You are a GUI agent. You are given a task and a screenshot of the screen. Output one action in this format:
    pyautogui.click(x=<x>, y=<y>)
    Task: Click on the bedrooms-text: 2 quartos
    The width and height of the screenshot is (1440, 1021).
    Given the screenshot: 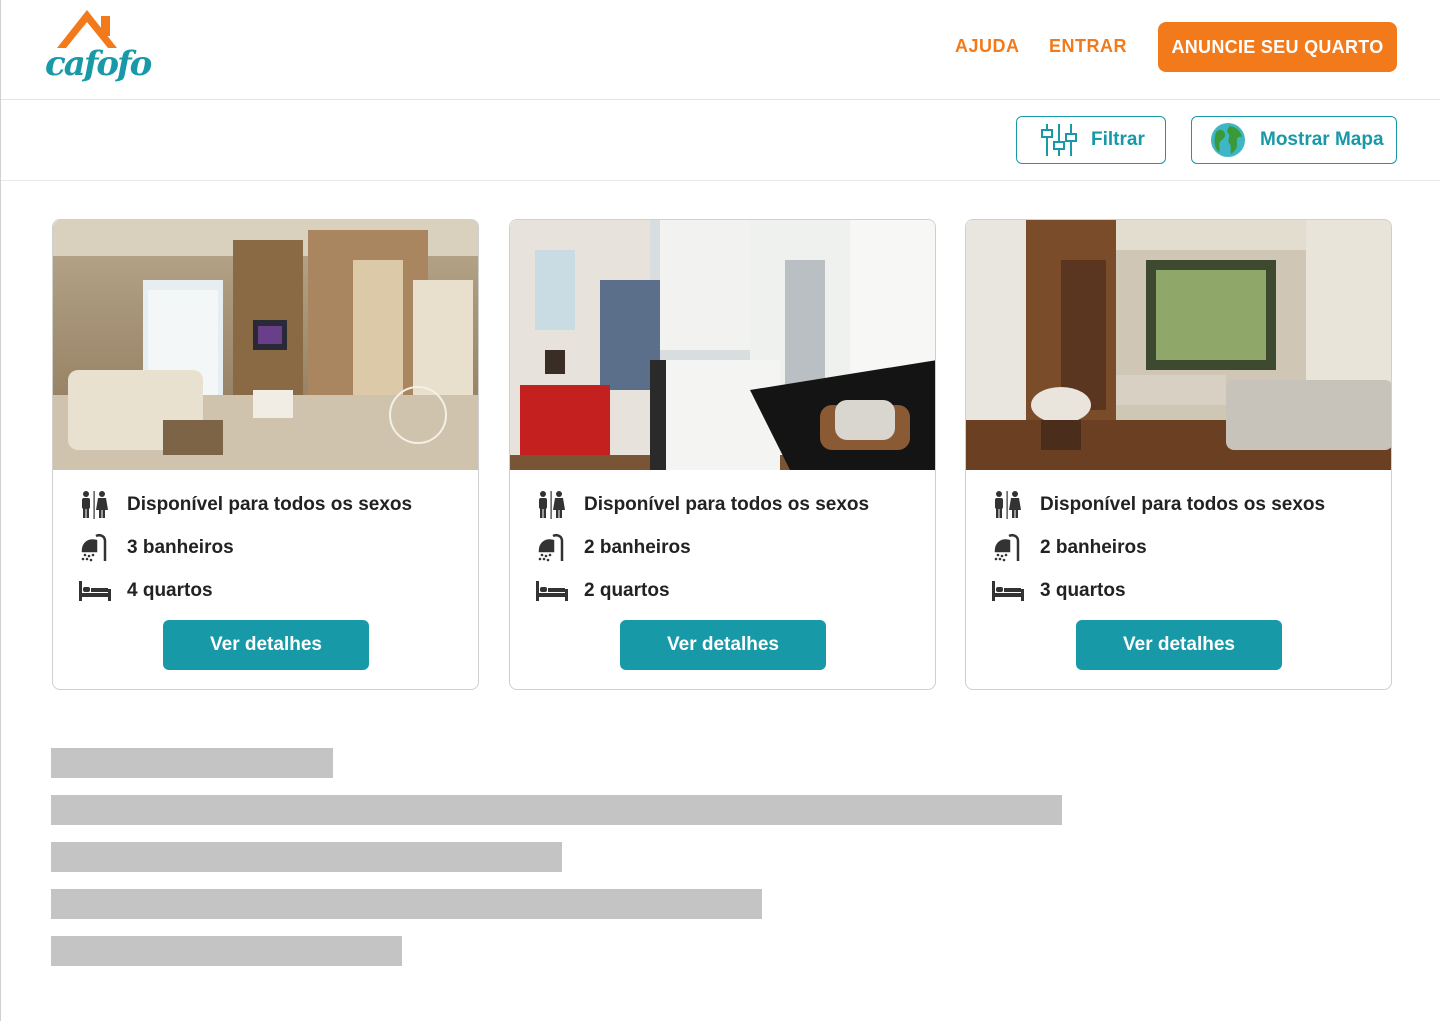 What is the action you would take?
    pyautogui.click(x=627, y=590)
    